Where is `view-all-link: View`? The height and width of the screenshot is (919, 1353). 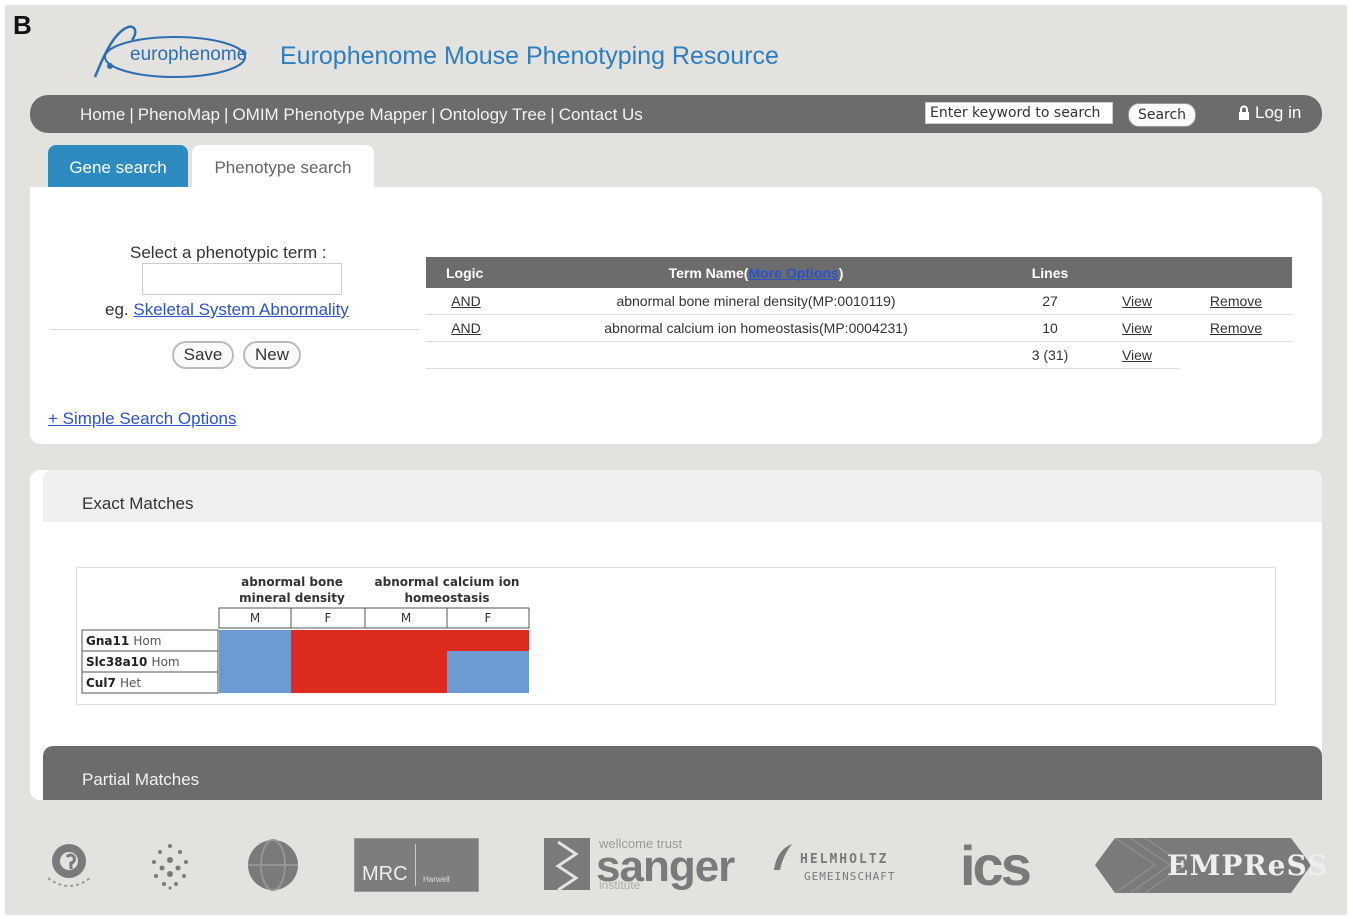
view-all-link: View is located at coordinates (1137, 355).